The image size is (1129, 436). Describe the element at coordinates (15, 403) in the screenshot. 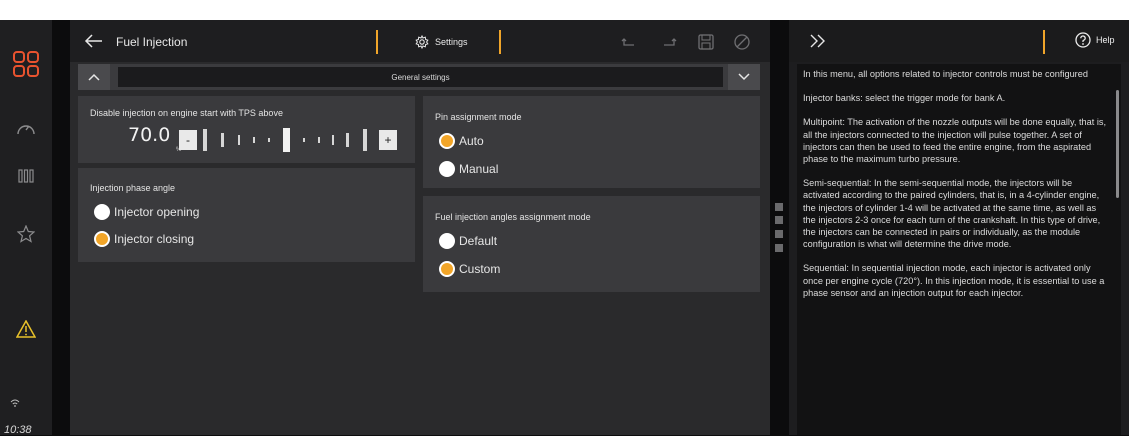

I see `wifi-icon` at that location.